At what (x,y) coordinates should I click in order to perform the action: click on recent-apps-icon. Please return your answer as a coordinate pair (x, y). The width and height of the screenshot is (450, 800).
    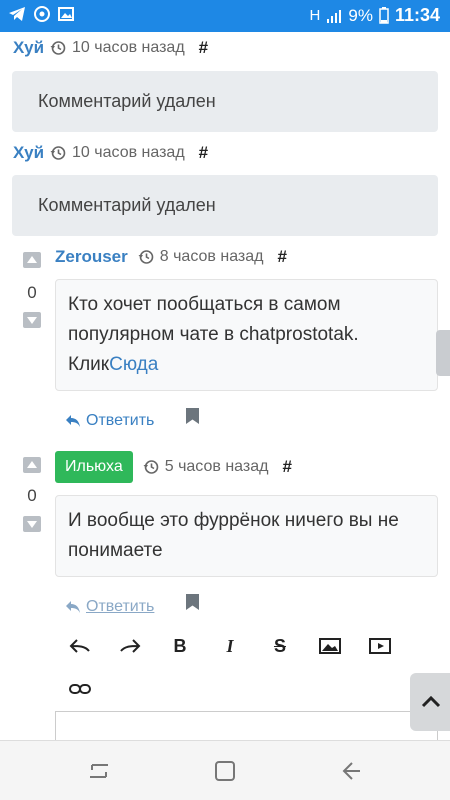
    Looking at the image, I should click on (99, 771).